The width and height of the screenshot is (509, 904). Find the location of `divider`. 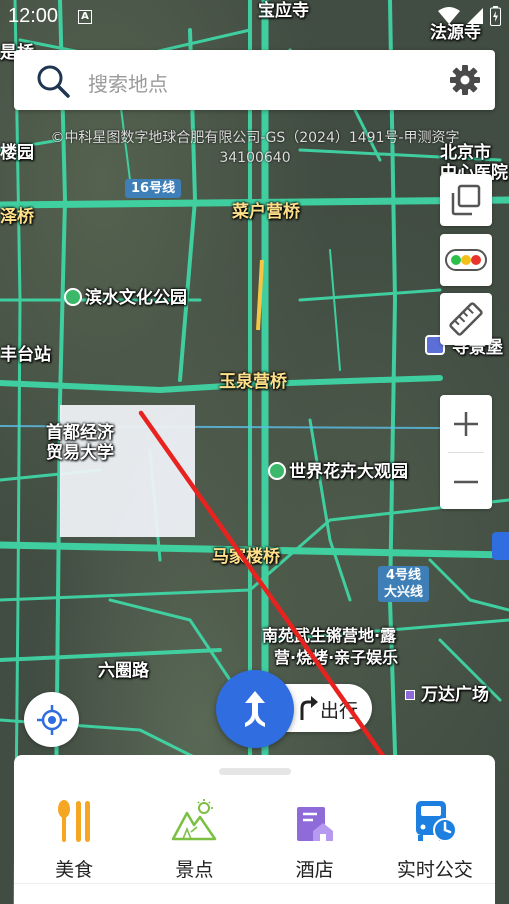

divider is located at coordinates (254, 883).